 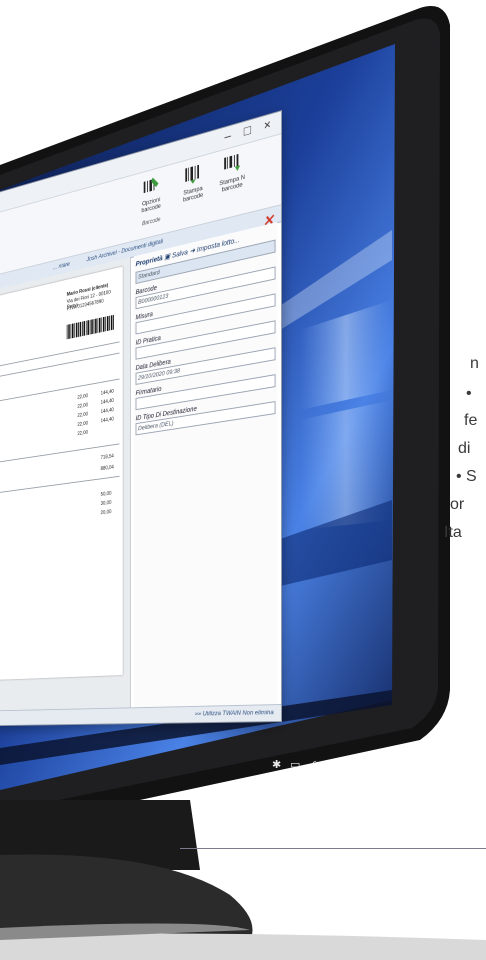 I want to click on side-text-line-3: fe, so click(x=471, y=420).